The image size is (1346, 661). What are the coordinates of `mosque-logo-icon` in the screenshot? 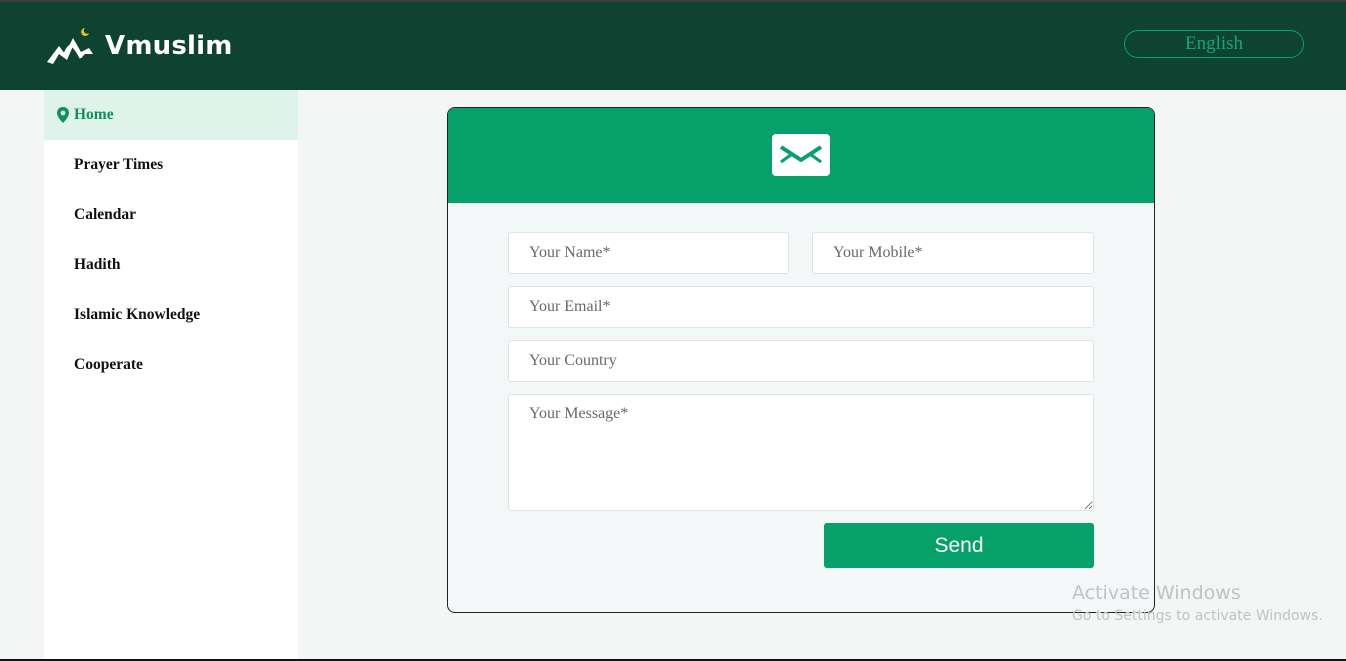 It's located at (70, 46).